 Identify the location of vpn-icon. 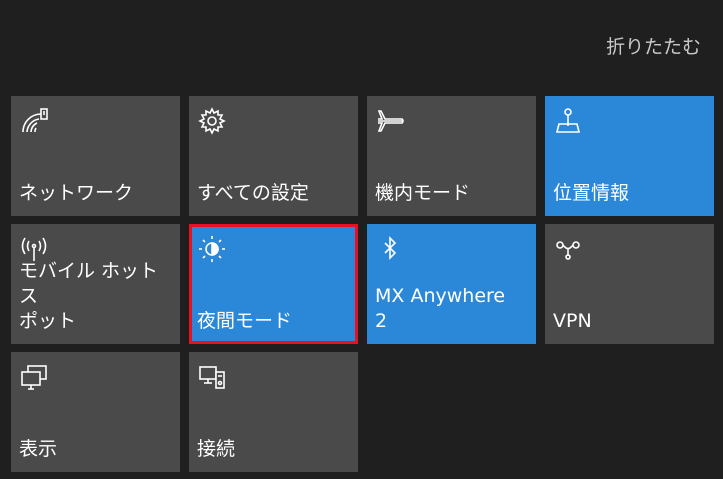
(568, 249).